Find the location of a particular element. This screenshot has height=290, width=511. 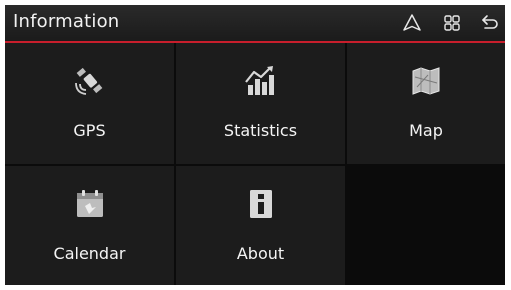

header-bar: Information is located at coordinates (255, 23).